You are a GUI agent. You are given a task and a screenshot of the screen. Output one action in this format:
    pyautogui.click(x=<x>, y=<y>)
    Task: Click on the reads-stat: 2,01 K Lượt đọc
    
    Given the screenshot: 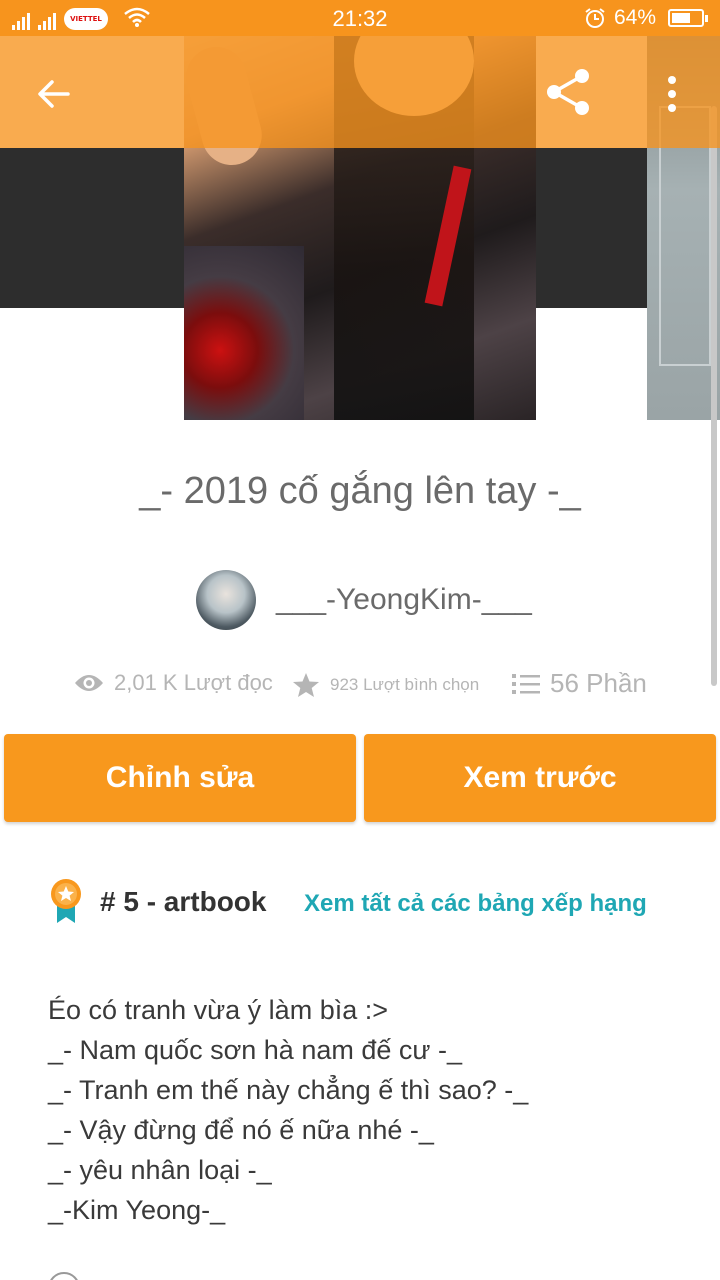 What is the action you would take?
    pyautogui.click(x=173, y=683)
    